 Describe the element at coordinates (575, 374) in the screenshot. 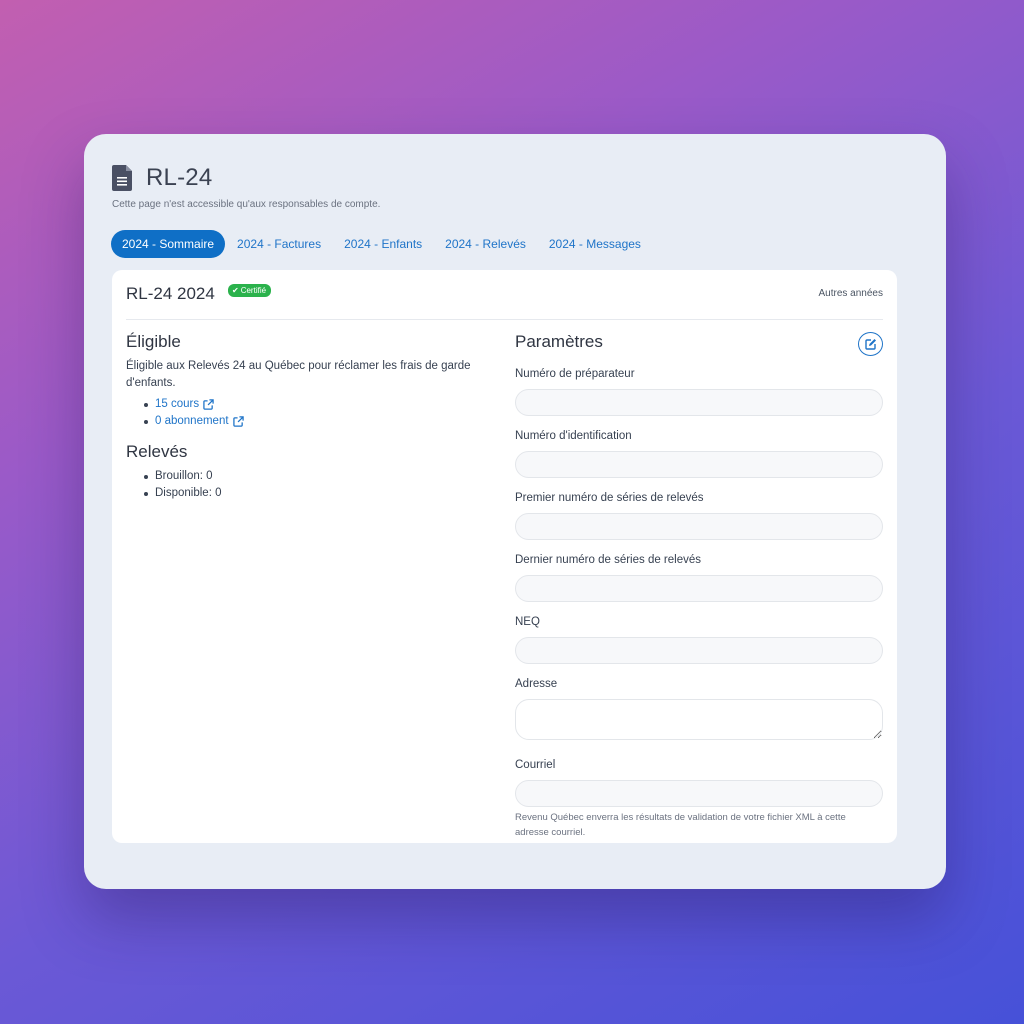

I see `field-label: Numéro de préparateur` at that location.